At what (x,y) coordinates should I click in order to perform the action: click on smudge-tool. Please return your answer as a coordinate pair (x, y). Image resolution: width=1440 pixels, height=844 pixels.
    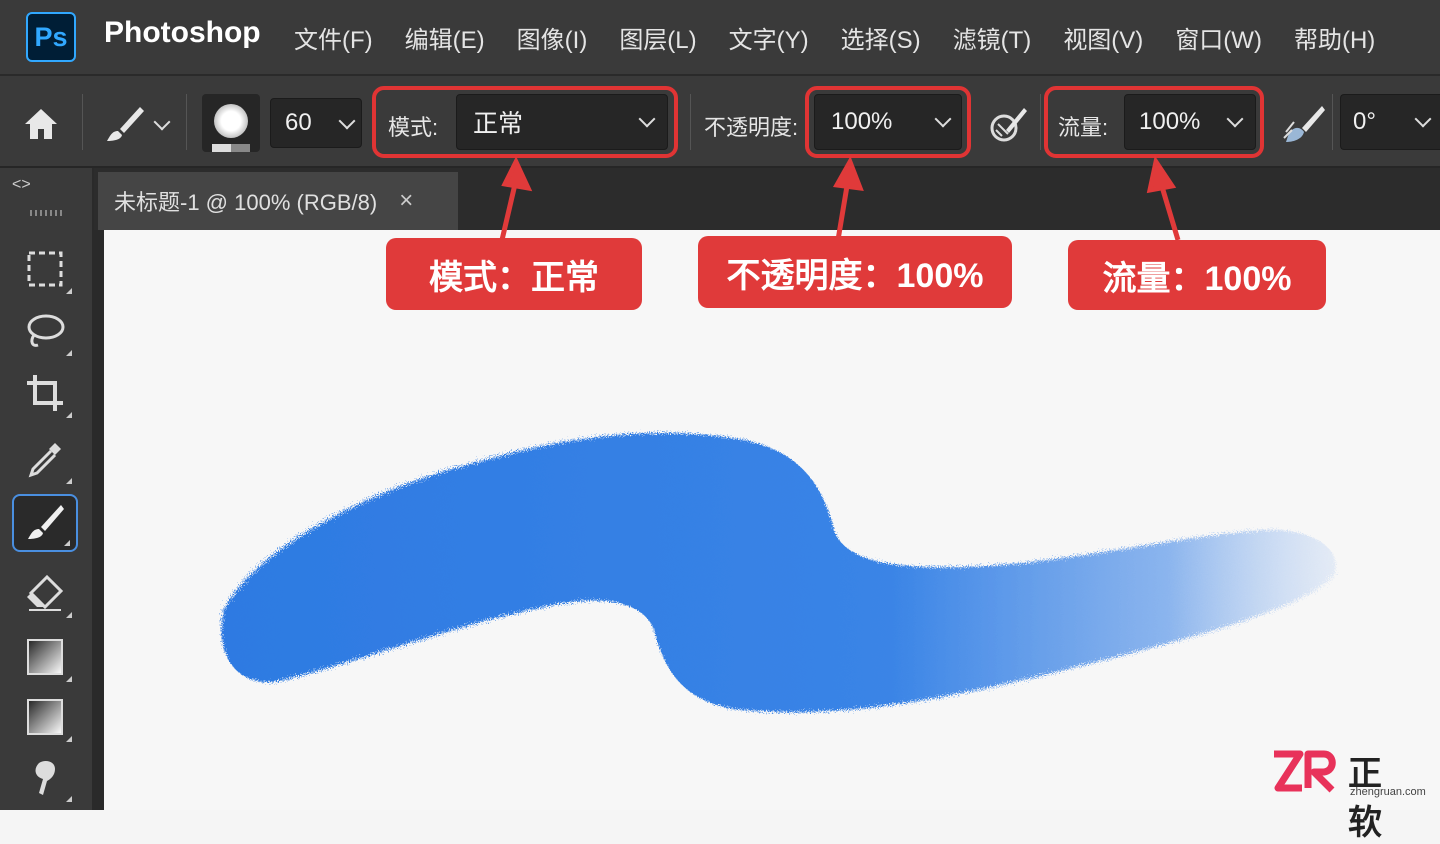
    Looking at the image, I should click on (45, 777).